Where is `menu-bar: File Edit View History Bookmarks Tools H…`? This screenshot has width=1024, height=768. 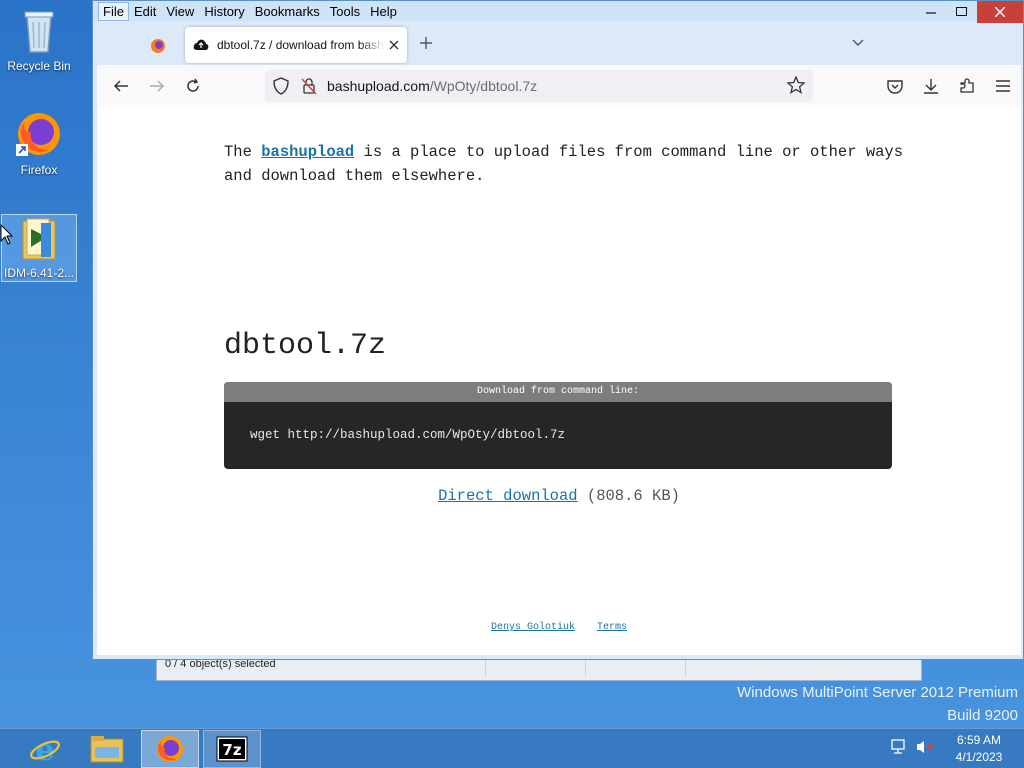
menu-bar: File Edit View History Bookmarks Tools H… is located at coordinates (558, 11).